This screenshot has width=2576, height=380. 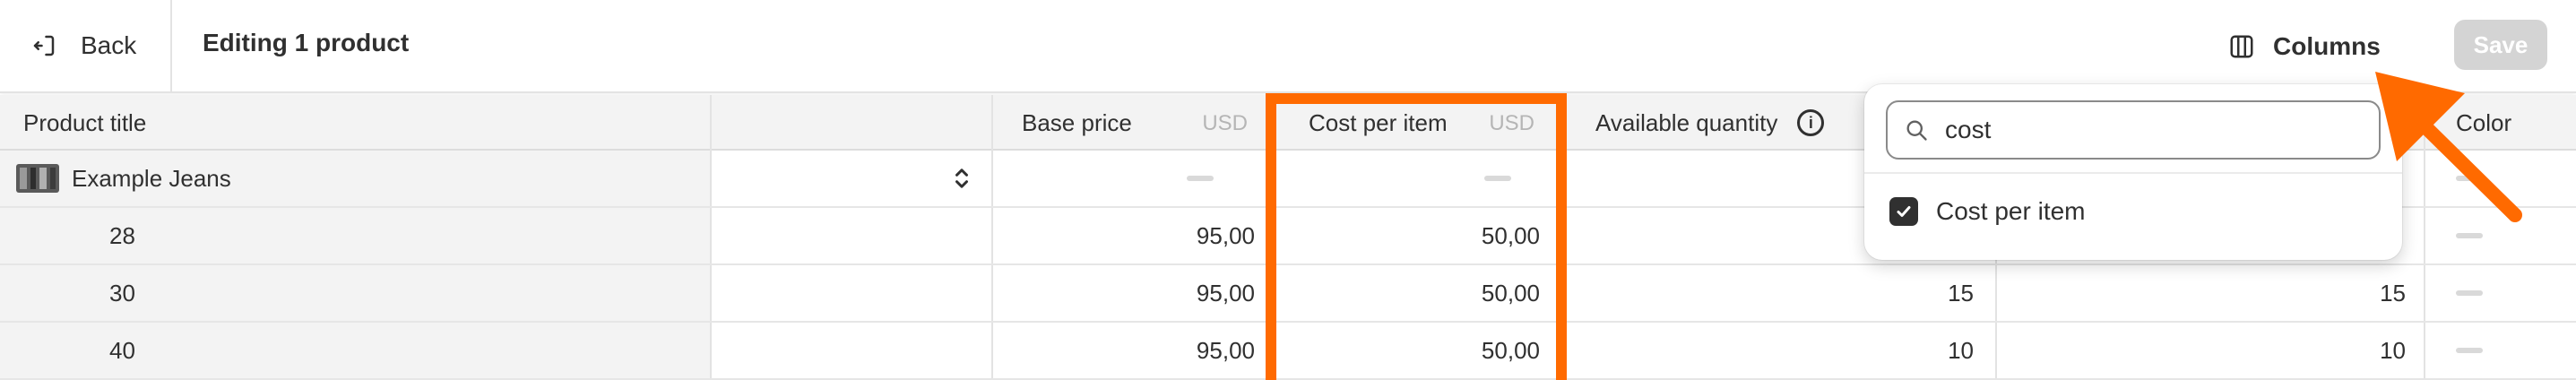 What do you see at coordinates (306, 42) in the screenshot?
I see `page-title: Editing 1 product` at bounding box center [306, 42].